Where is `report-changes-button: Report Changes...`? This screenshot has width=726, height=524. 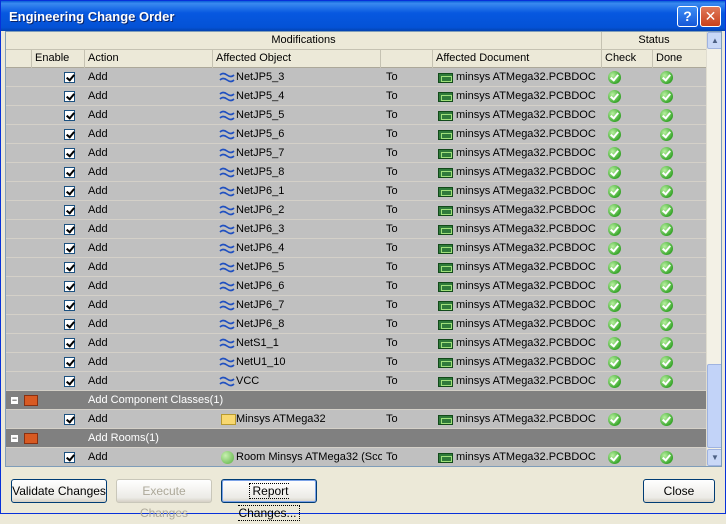
report-changes-button: Report Changes... is located at coordinates (269, 500).